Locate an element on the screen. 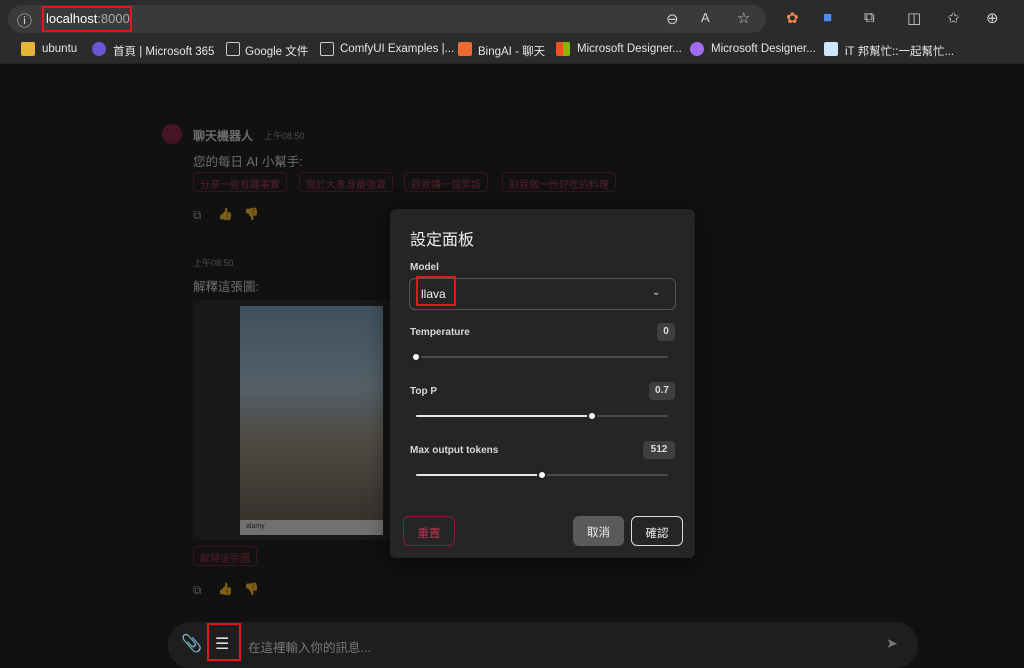 The width and height of the screenshot is (1024, 668). top-p-slider-fill is located at coordinates (504, 416).